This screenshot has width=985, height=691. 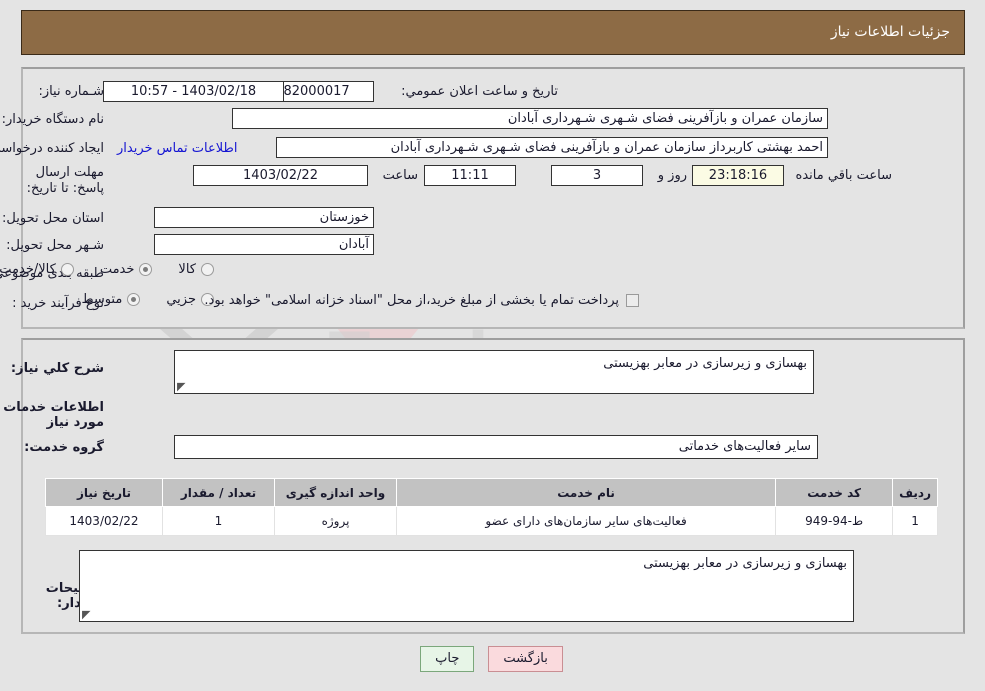 What do you see at coordinates (587, 492) in the screenshot?
I see `th-name: نام خدمت` at bounding box center [587, 492].